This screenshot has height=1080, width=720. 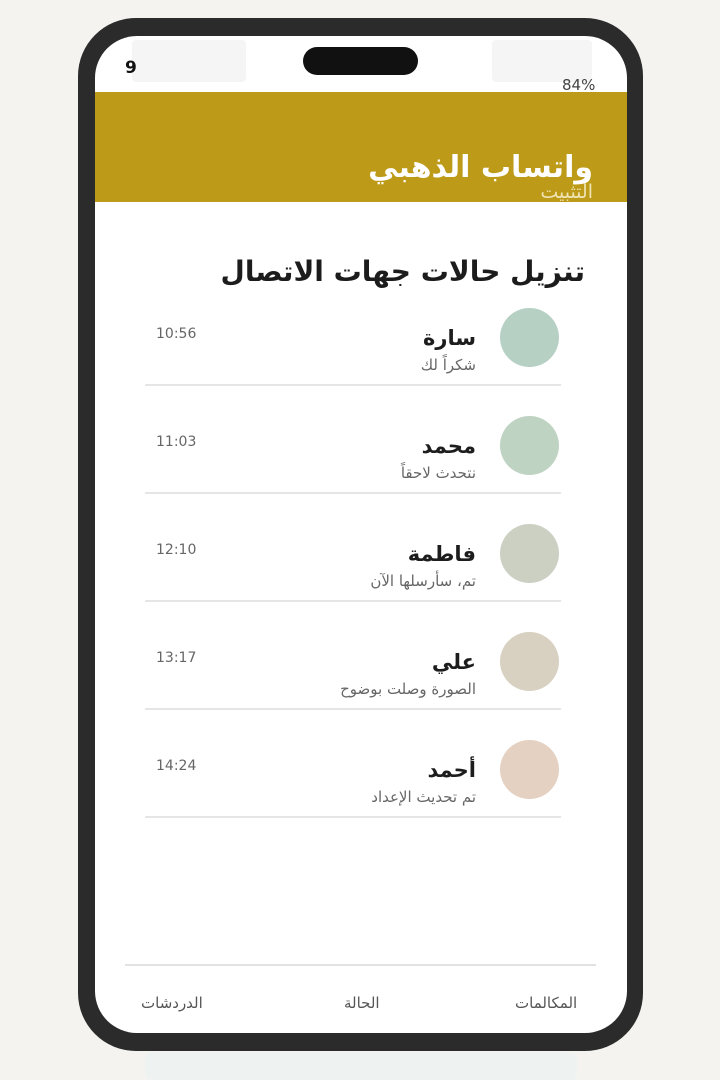 I want to click on message-time: 11:03, so click(x=176, y=442).